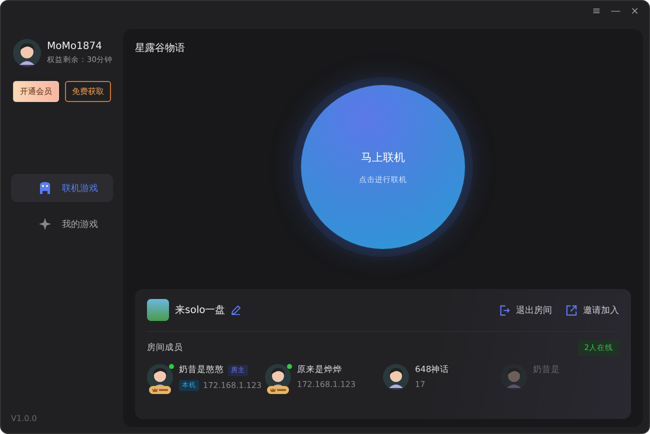 This screenshot has height=434, width=650. I want to click on room-name: 来solo一盘, so click(200, 310).